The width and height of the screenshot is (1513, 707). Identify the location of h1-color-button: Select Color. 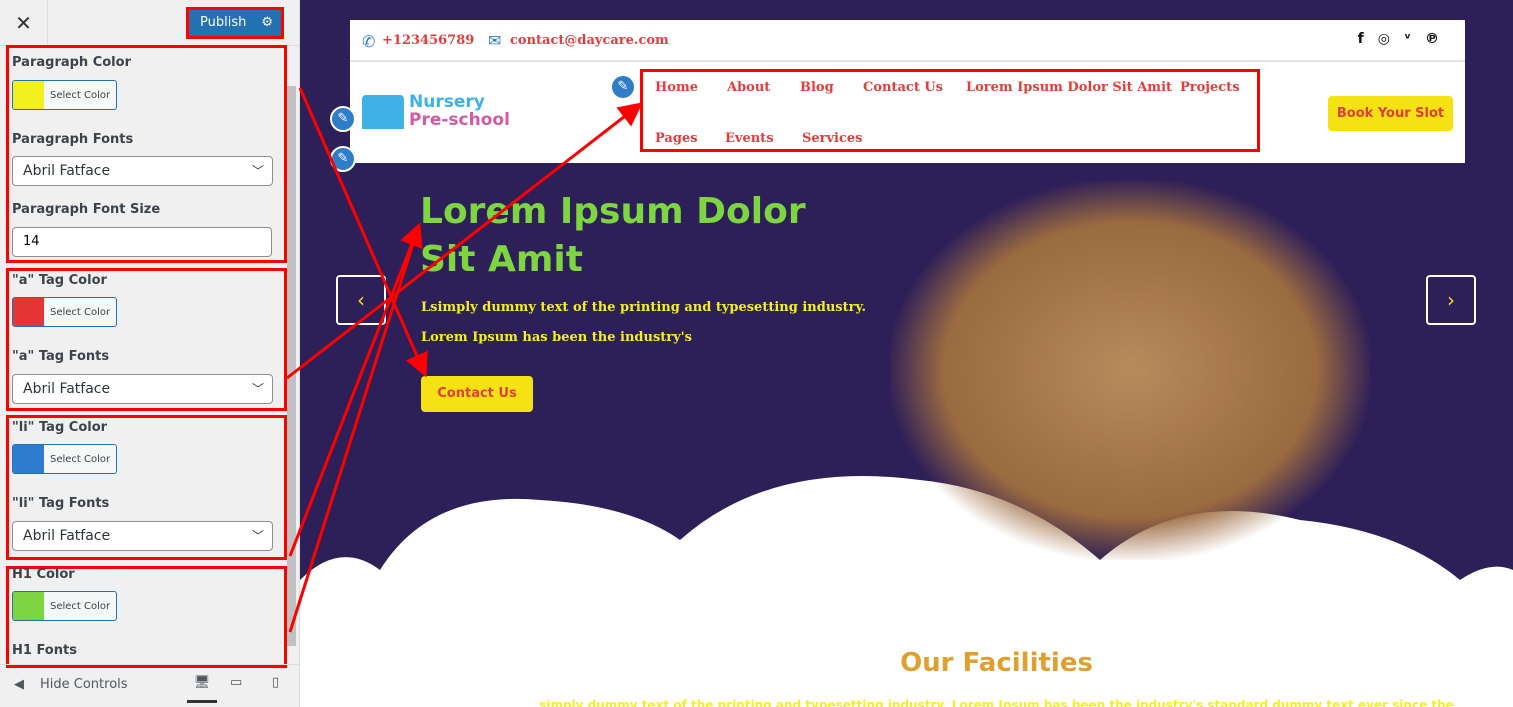
(64, 606).